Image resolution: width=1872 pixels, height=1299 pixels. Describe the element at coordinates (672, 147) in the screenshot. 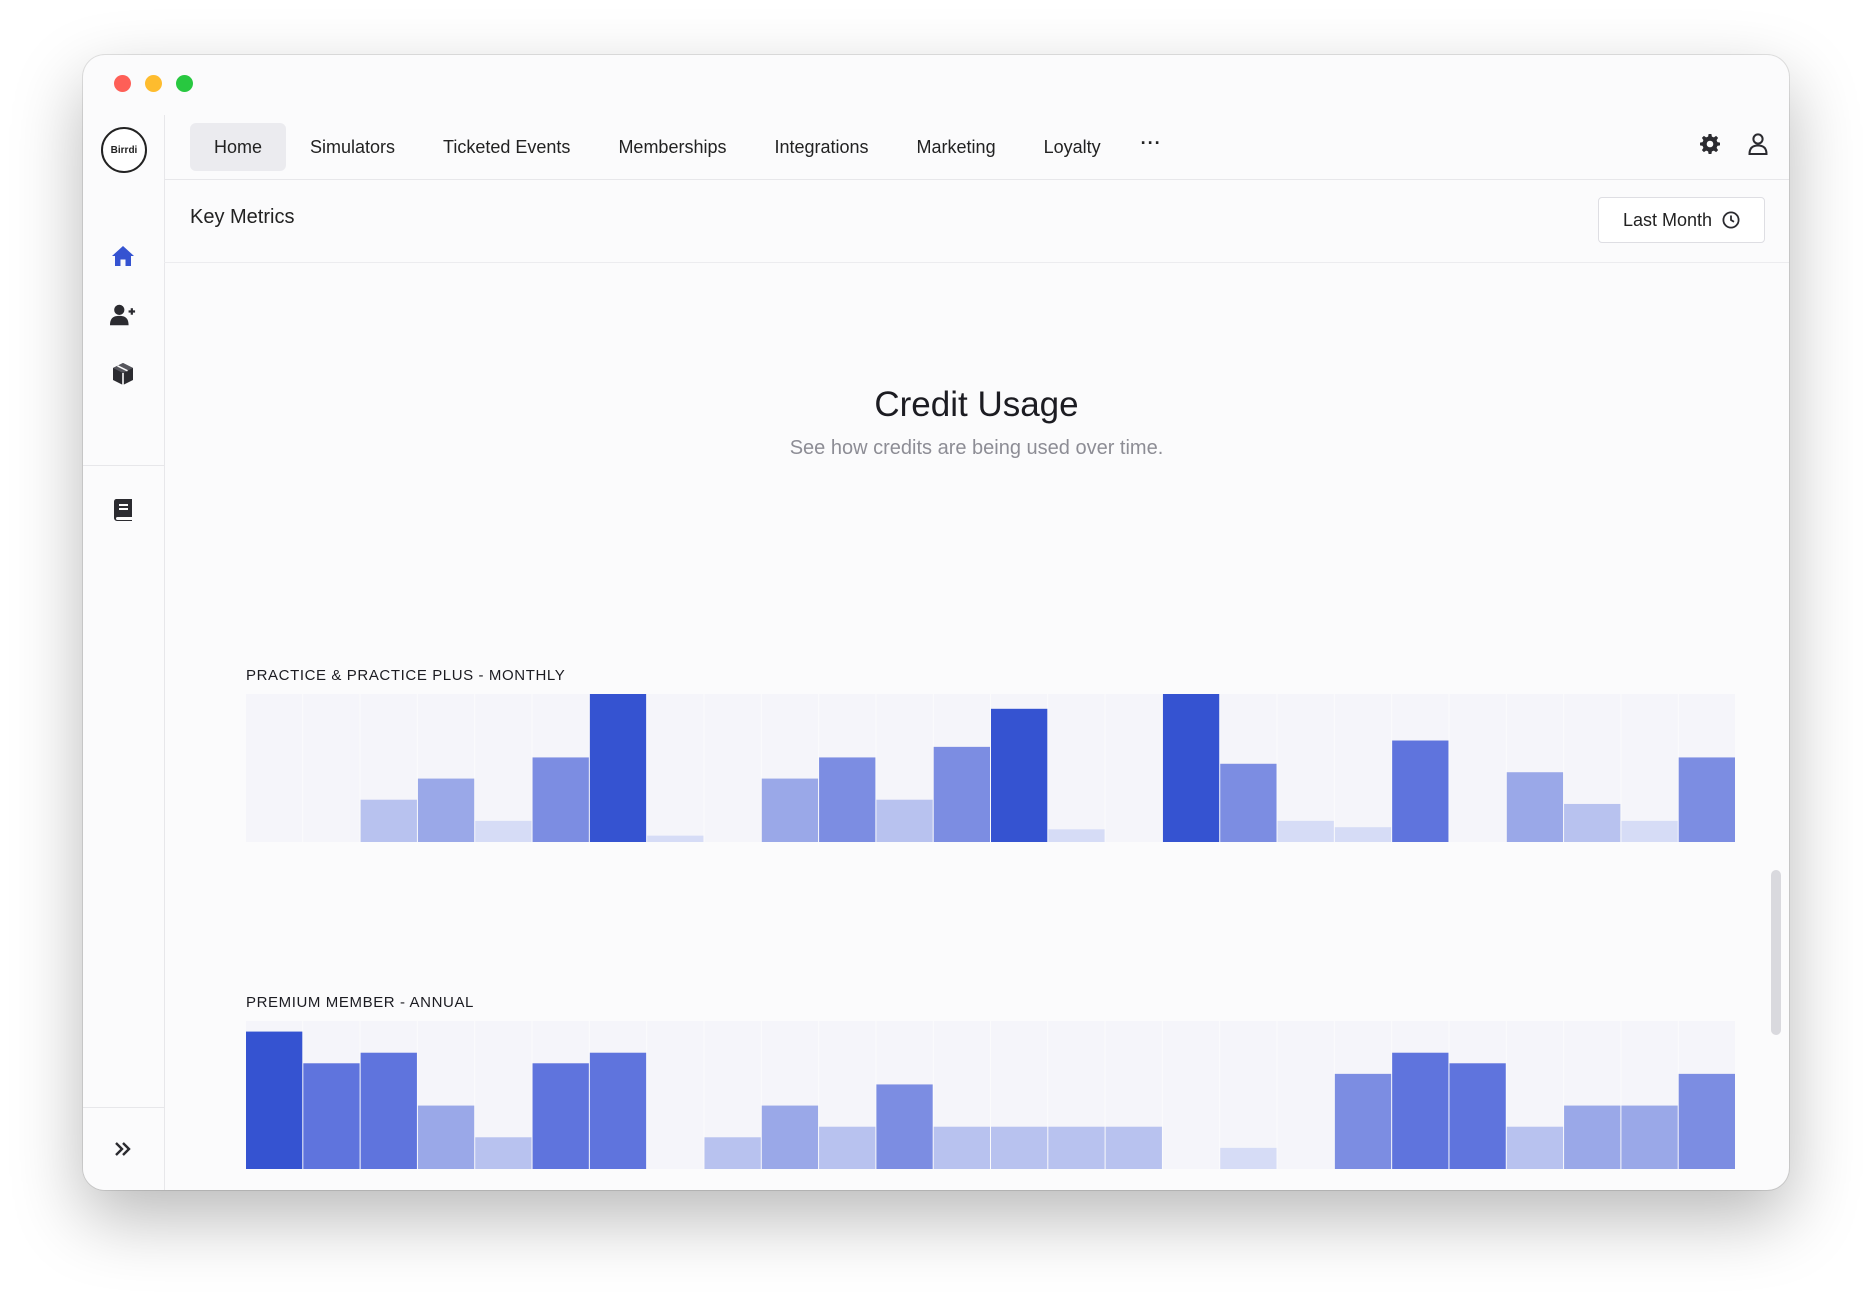

I see `tab-memberships: Memberships` at that location.